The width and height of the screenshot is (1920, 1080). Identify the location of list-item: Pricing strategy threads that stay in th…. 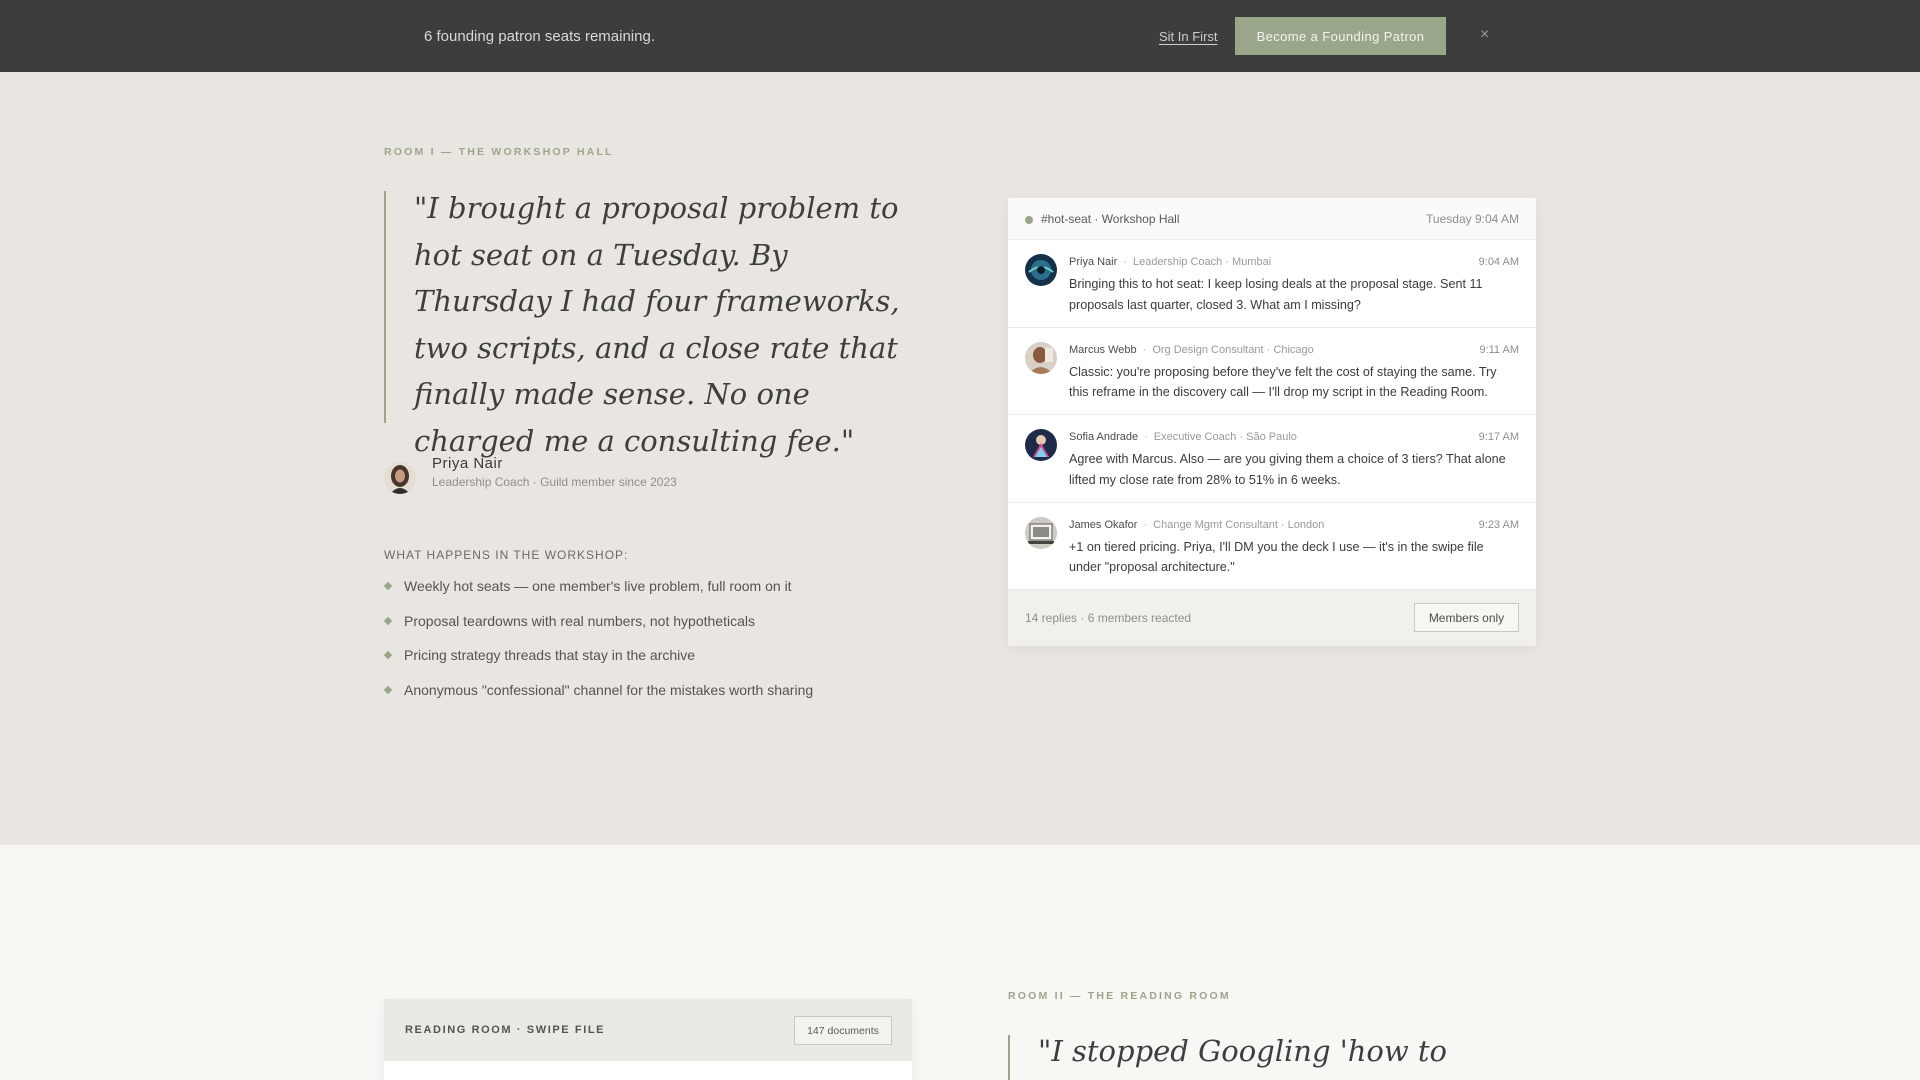
(598, 655).